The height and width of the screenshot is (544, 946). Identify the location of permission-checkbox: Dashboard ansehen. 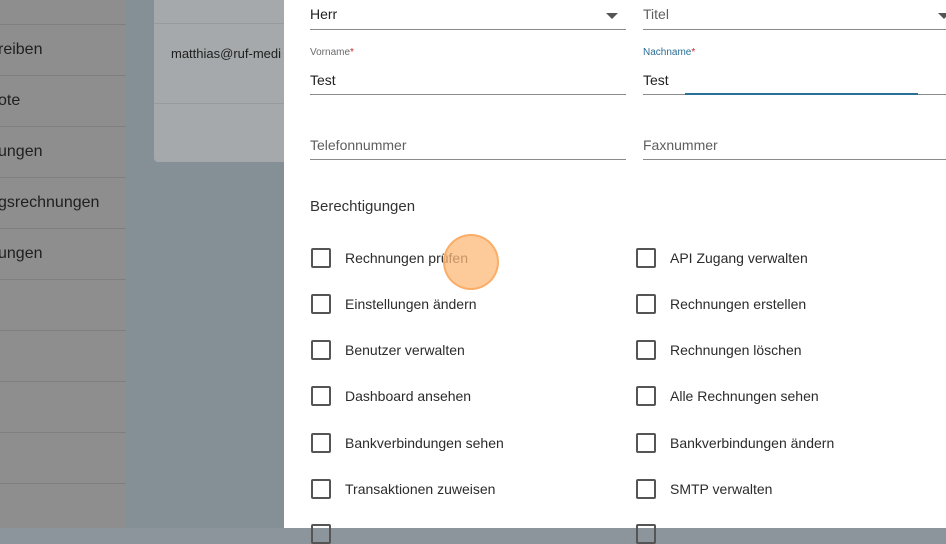
(391, 396).